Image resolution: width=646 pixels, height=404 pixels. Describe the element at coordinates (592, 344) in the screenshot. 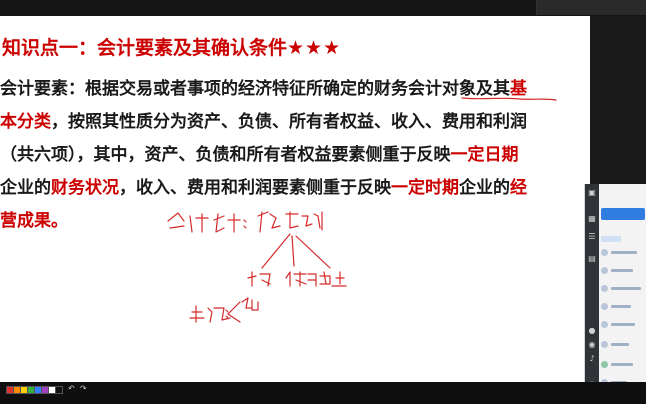

I see `camera-icon: ◉` at that location.